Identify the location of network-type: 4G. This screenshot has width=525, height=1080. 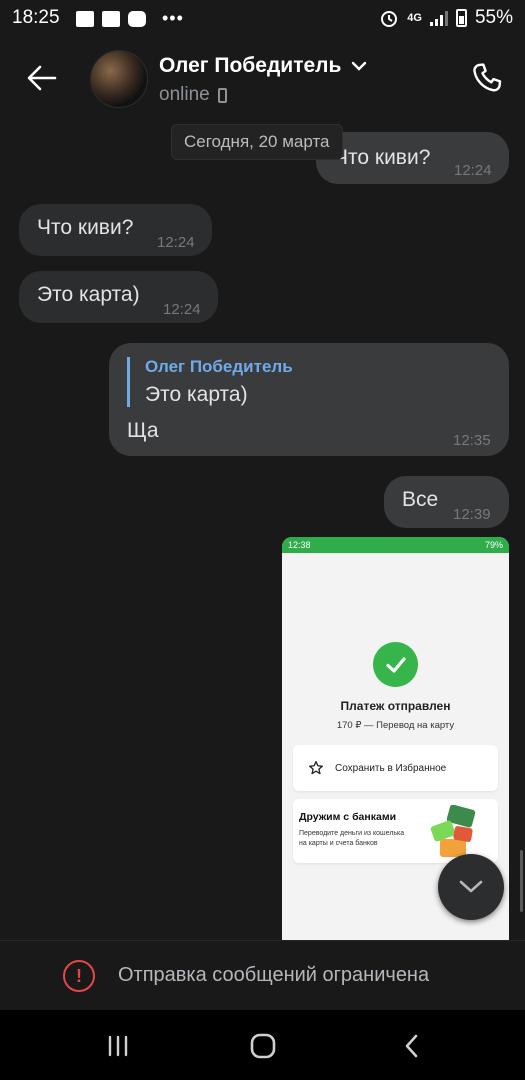
(414, 18).